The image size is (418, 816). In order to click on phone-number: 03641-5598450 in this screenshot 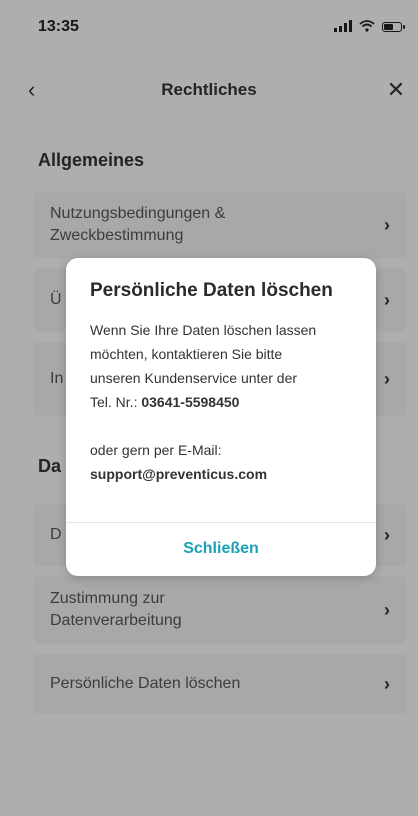, I will do `click(190, 402)`.